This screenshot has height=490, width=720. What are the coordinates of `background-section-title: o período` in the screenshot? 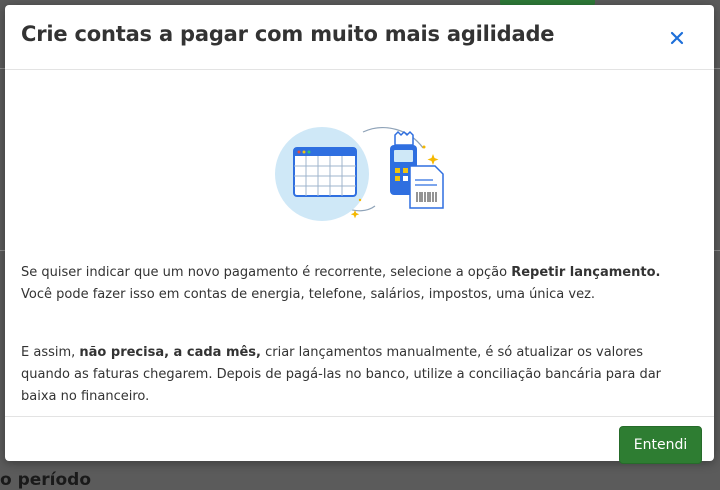 It's located at (46, 480).